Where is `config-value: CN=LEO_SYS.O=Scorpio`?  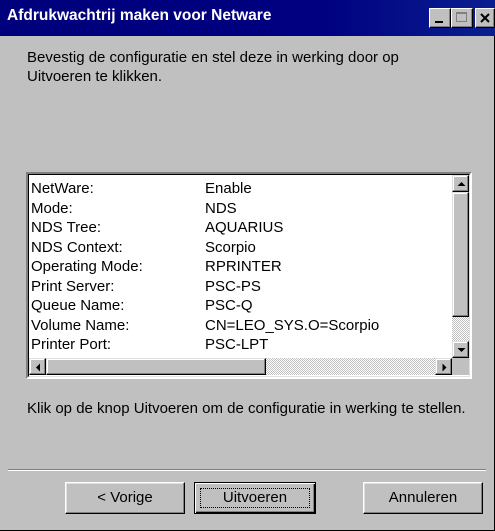 config-value: CN=LEO_SYS.O=Scorpio is located at coordinates (292, 325).